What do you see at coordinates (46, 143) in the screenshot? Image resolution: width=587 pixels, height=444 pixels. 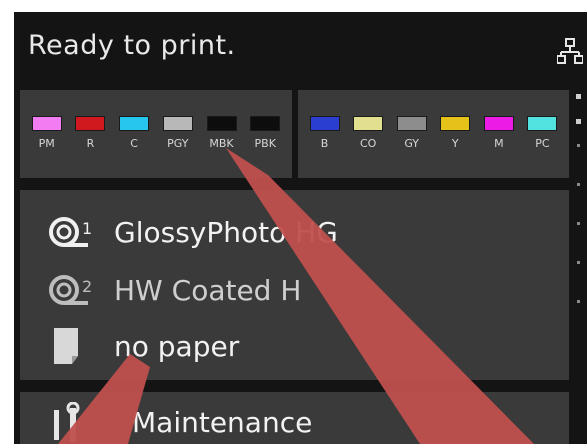 I see `ink-label: PM` at bounding box center [46, 143].